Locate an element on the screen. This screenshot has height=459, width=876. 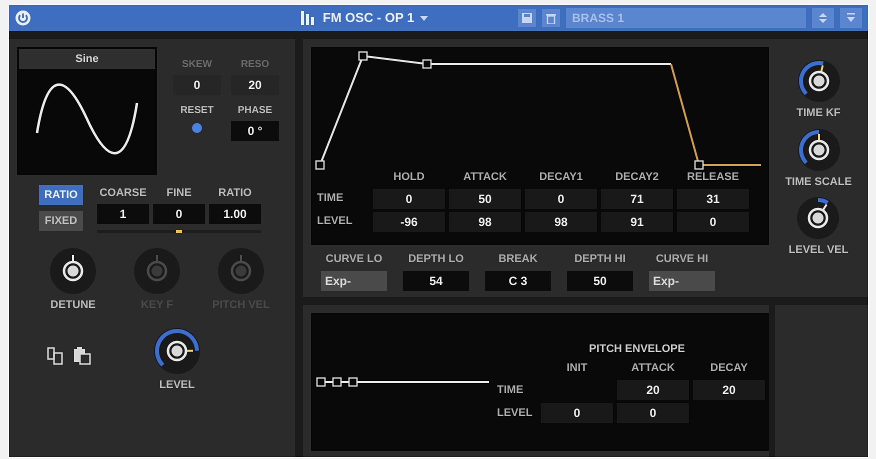
paste-icon is located at coordinates (82, 356).